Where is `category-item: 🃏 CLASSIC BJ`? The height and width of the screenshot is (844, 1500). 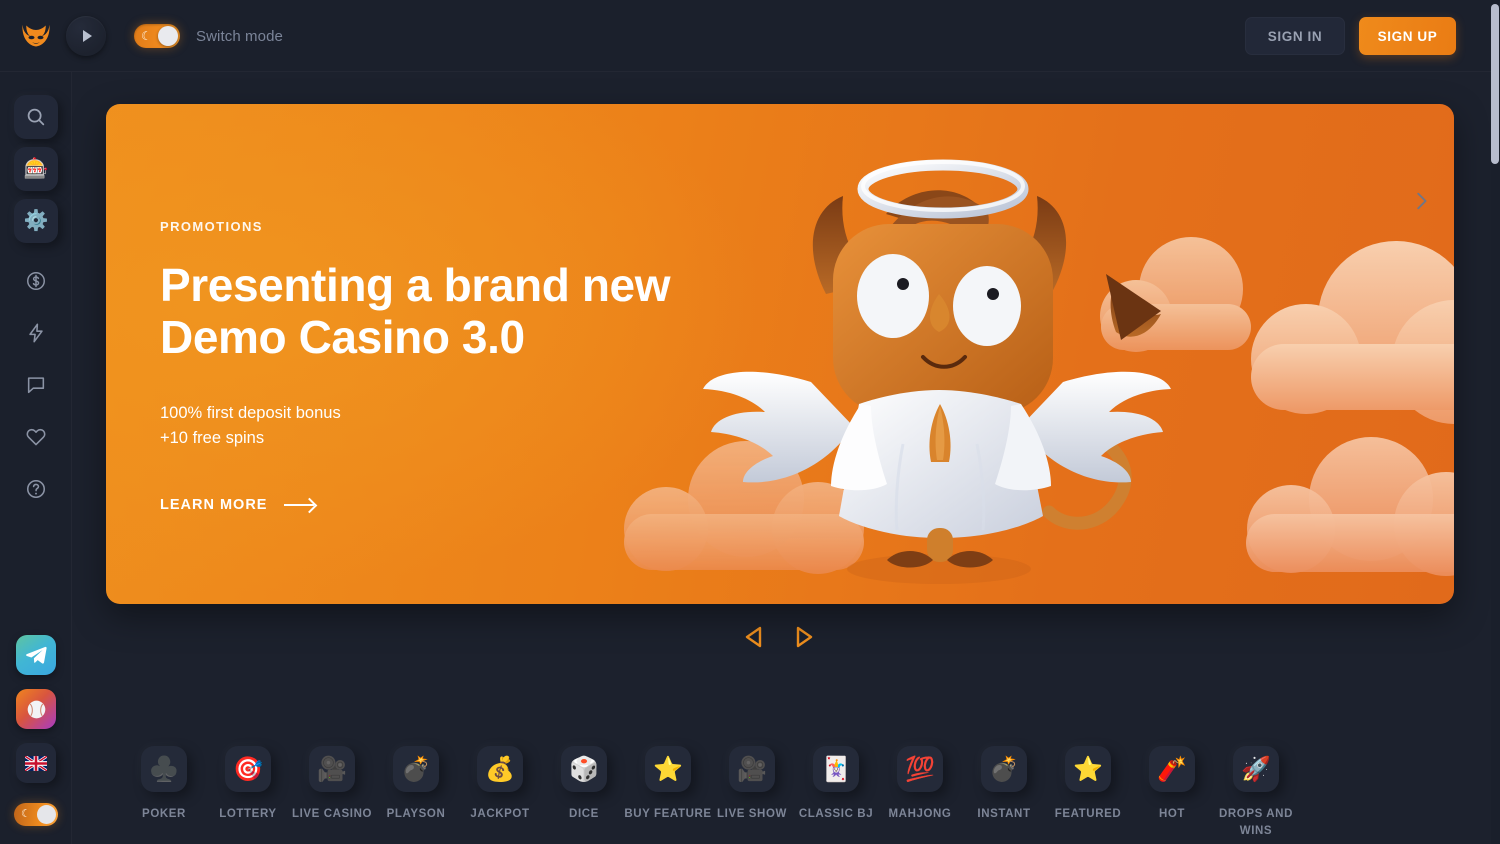
category-item: 🃏 CLASSIC BJ is located at coordinates (836, 784).